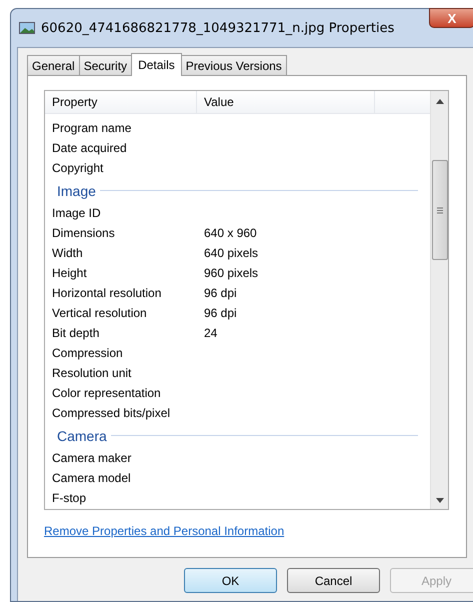 Image resolution: width=473 pixels, height=602 pixels. What do you see at coordinates (91, 373) in the screenshot?
I see `property-name: Resolution unit` at bounding box center [91, 373].